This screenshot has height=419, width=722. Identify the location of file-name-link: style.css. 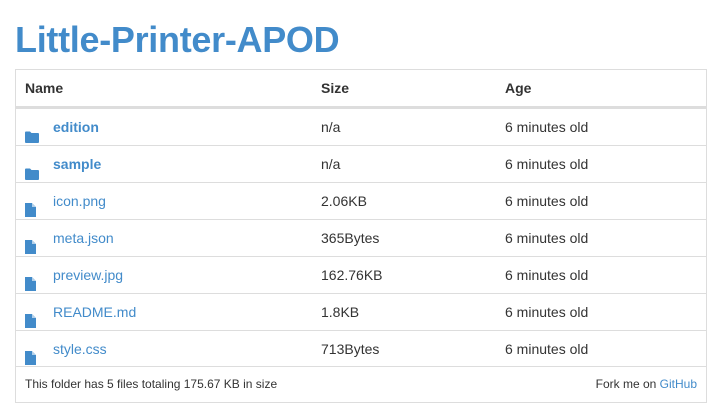
(80, 349).